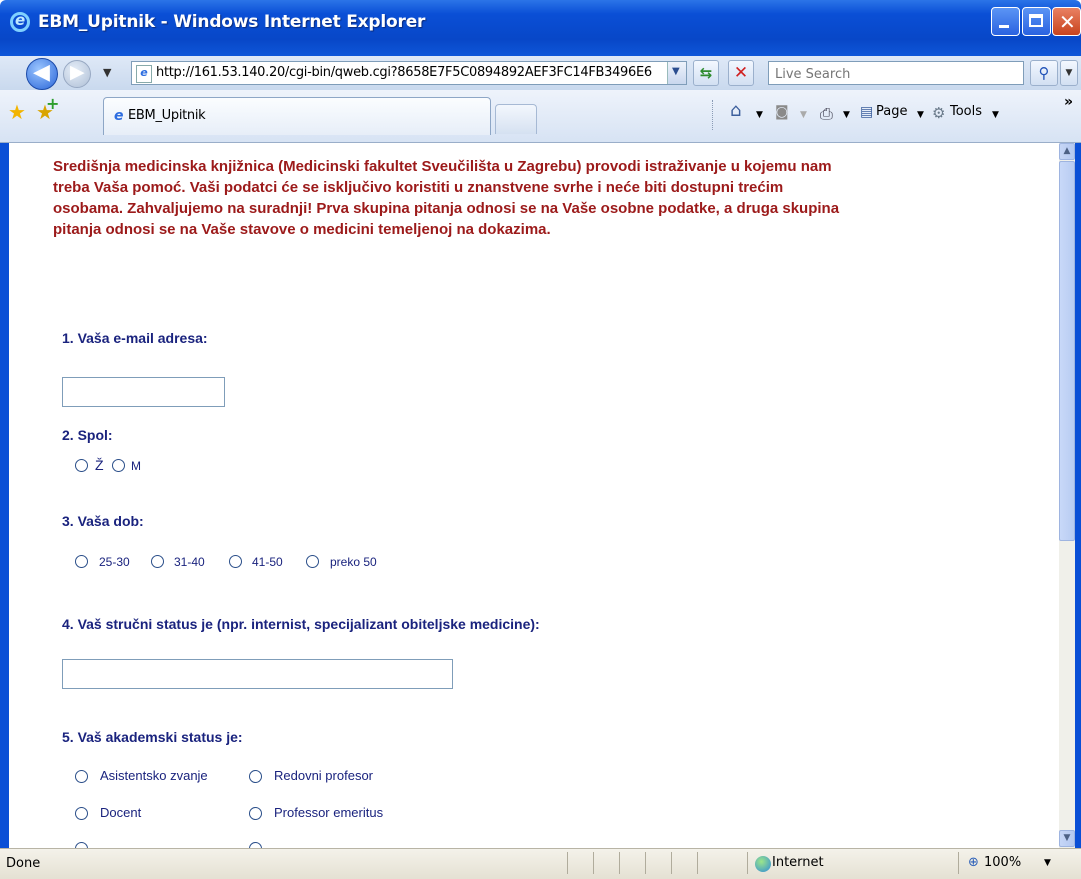 This screenshot has width=1081, height=879. I want to click on toolbar-overflow-icon: », so click(1068, 102).